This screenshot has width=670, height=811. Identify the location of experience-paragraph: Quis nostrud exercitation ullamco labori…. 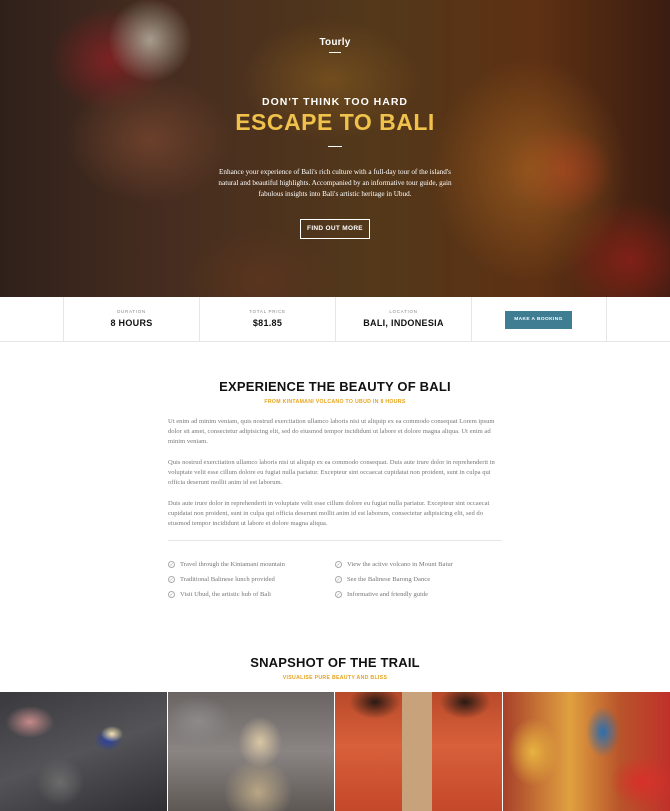
(331, 473).